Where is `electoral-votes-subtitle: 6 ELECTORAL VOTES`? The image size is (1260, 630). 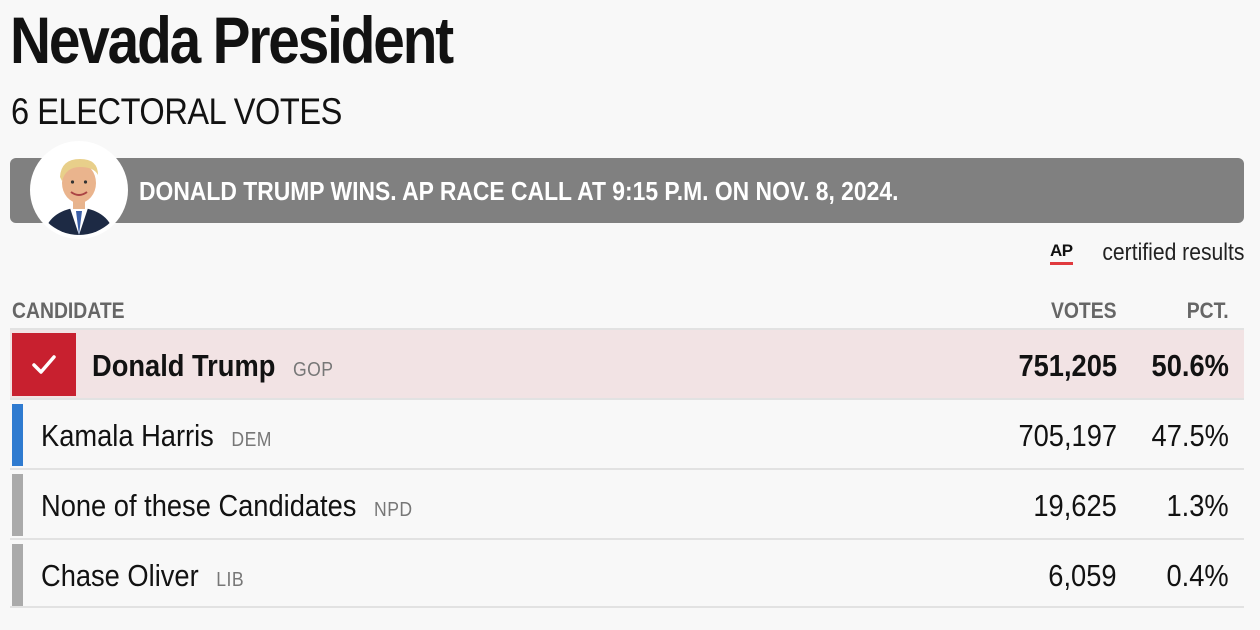
electoral-votes-subtitle: 6 ELECTORAL VOTES is located at coordinates (176, 111).